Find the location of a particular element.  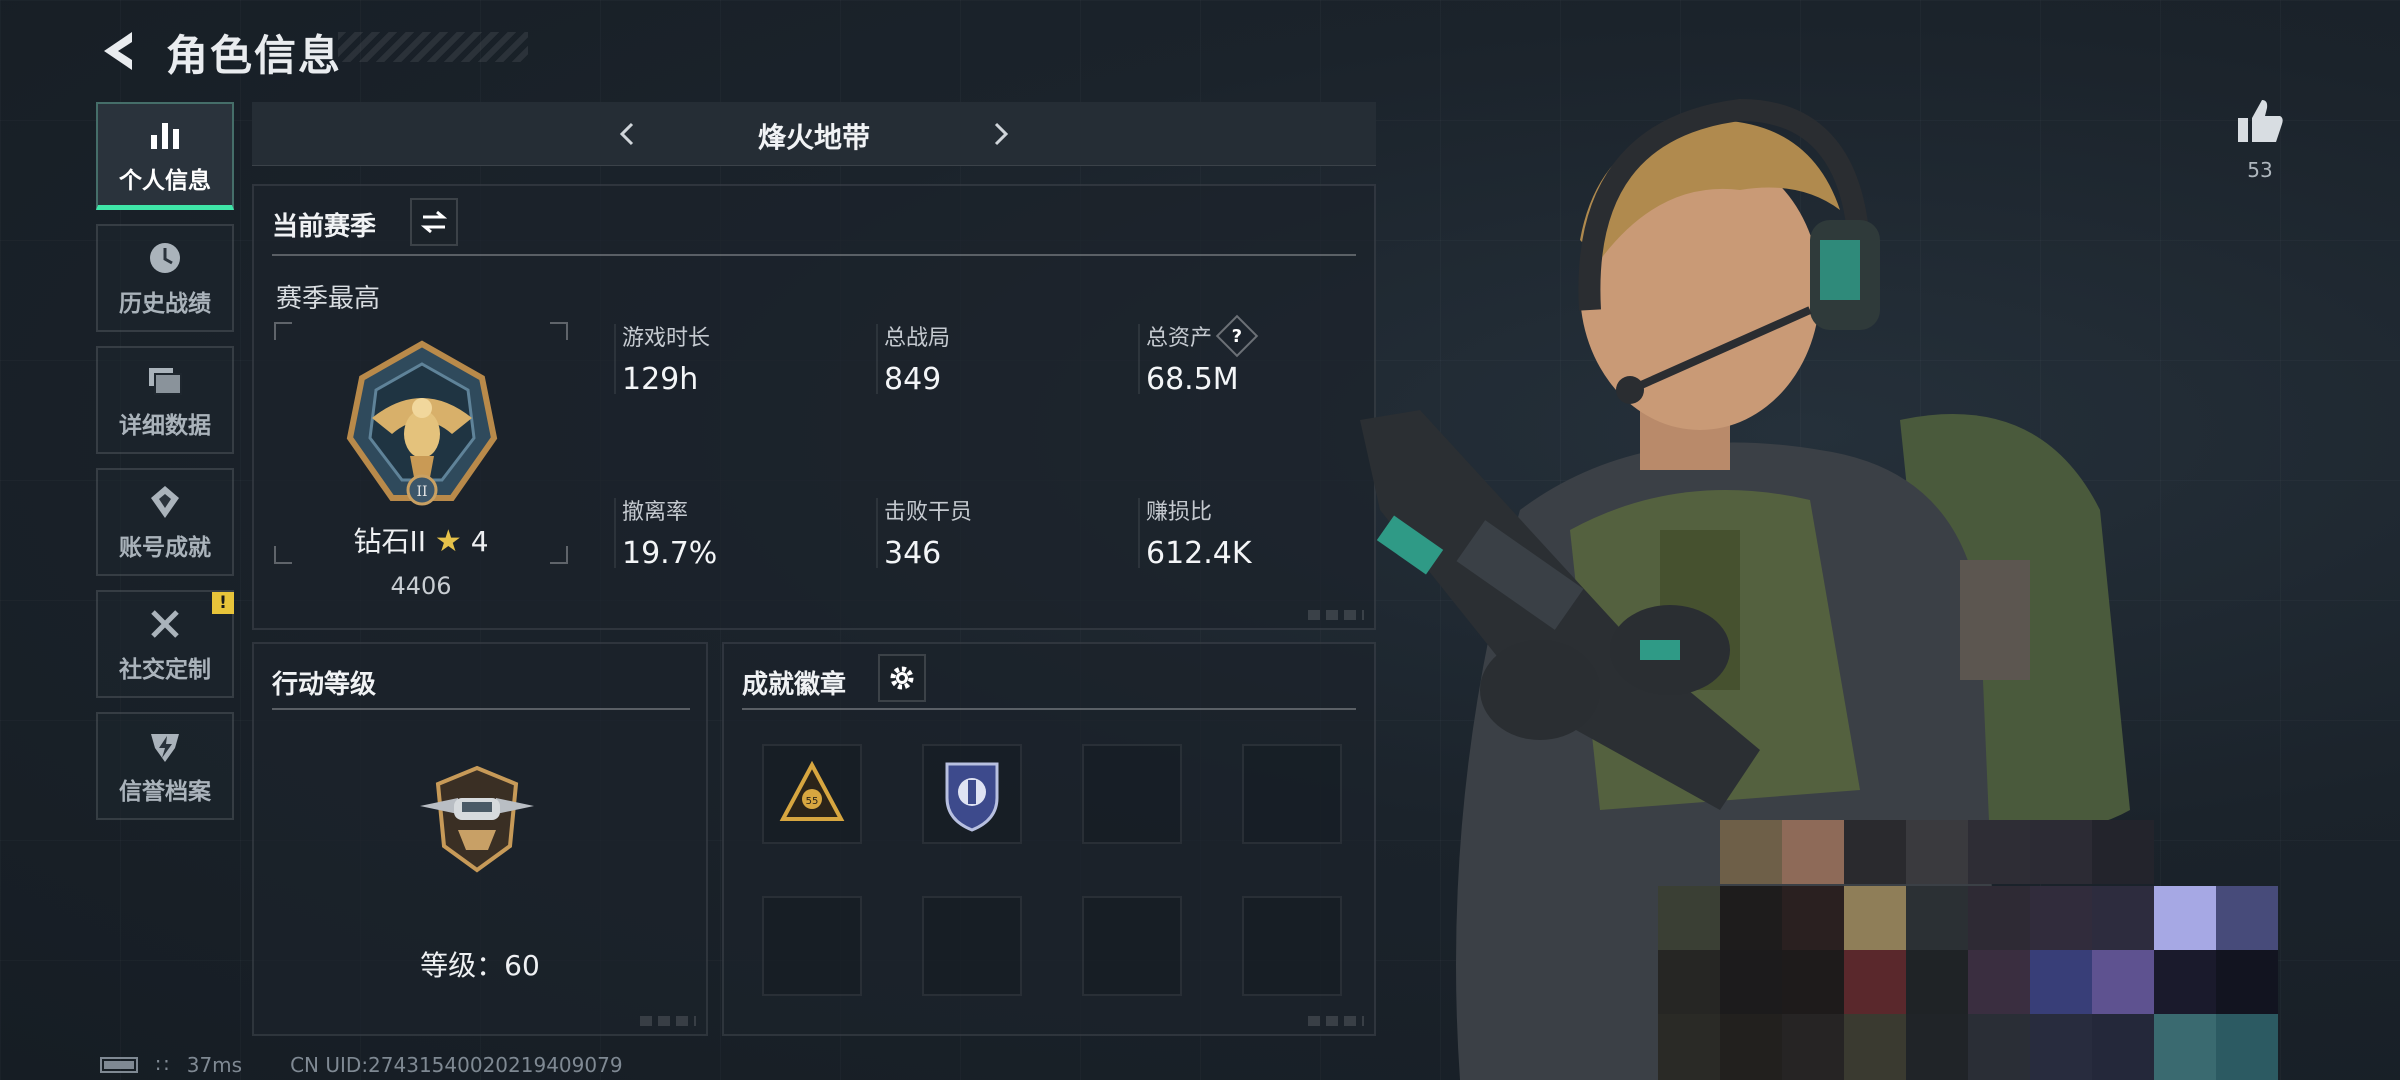

reputation-icon is located at coordinates (165, 748).